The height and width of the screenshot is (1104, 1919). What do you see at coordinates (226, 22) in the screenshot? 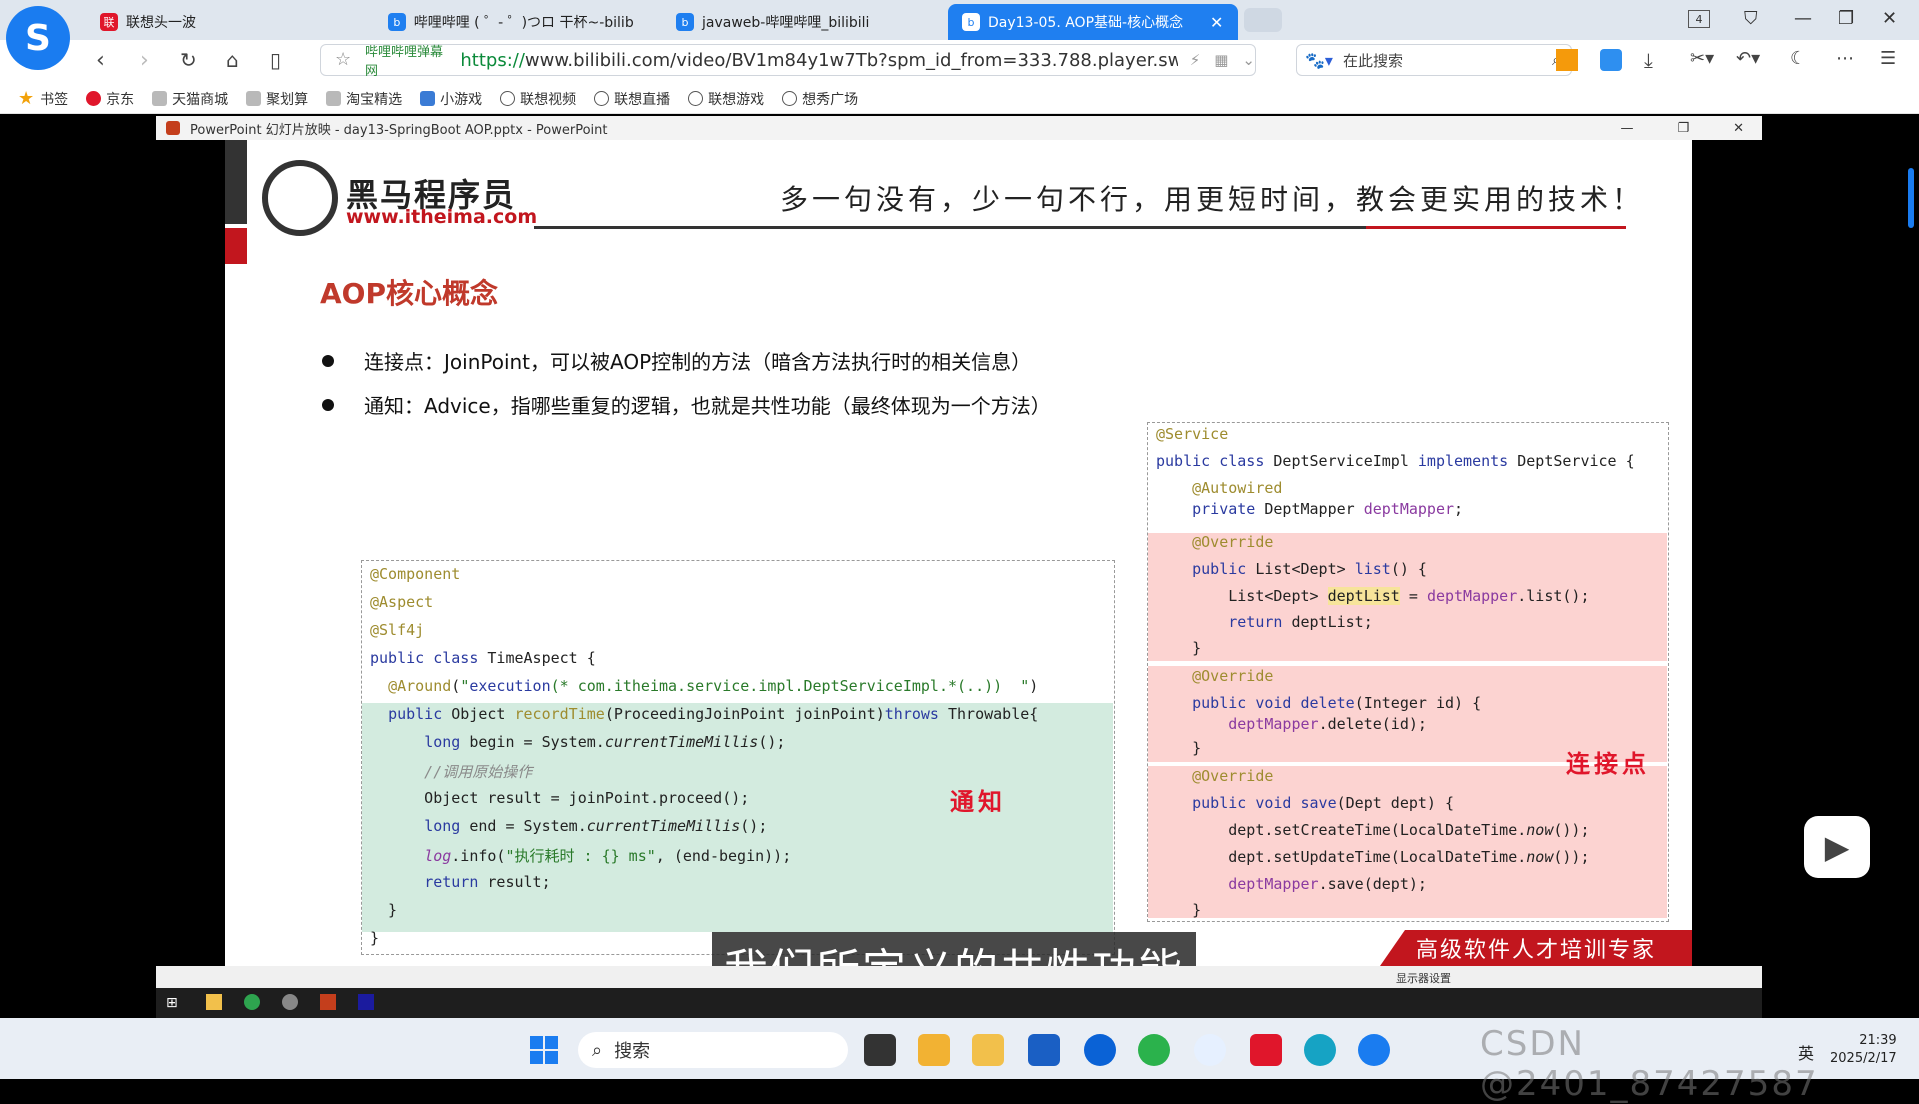
I see `tab-lenovo: 联 联想头一波` at bounding box center [226, 22].